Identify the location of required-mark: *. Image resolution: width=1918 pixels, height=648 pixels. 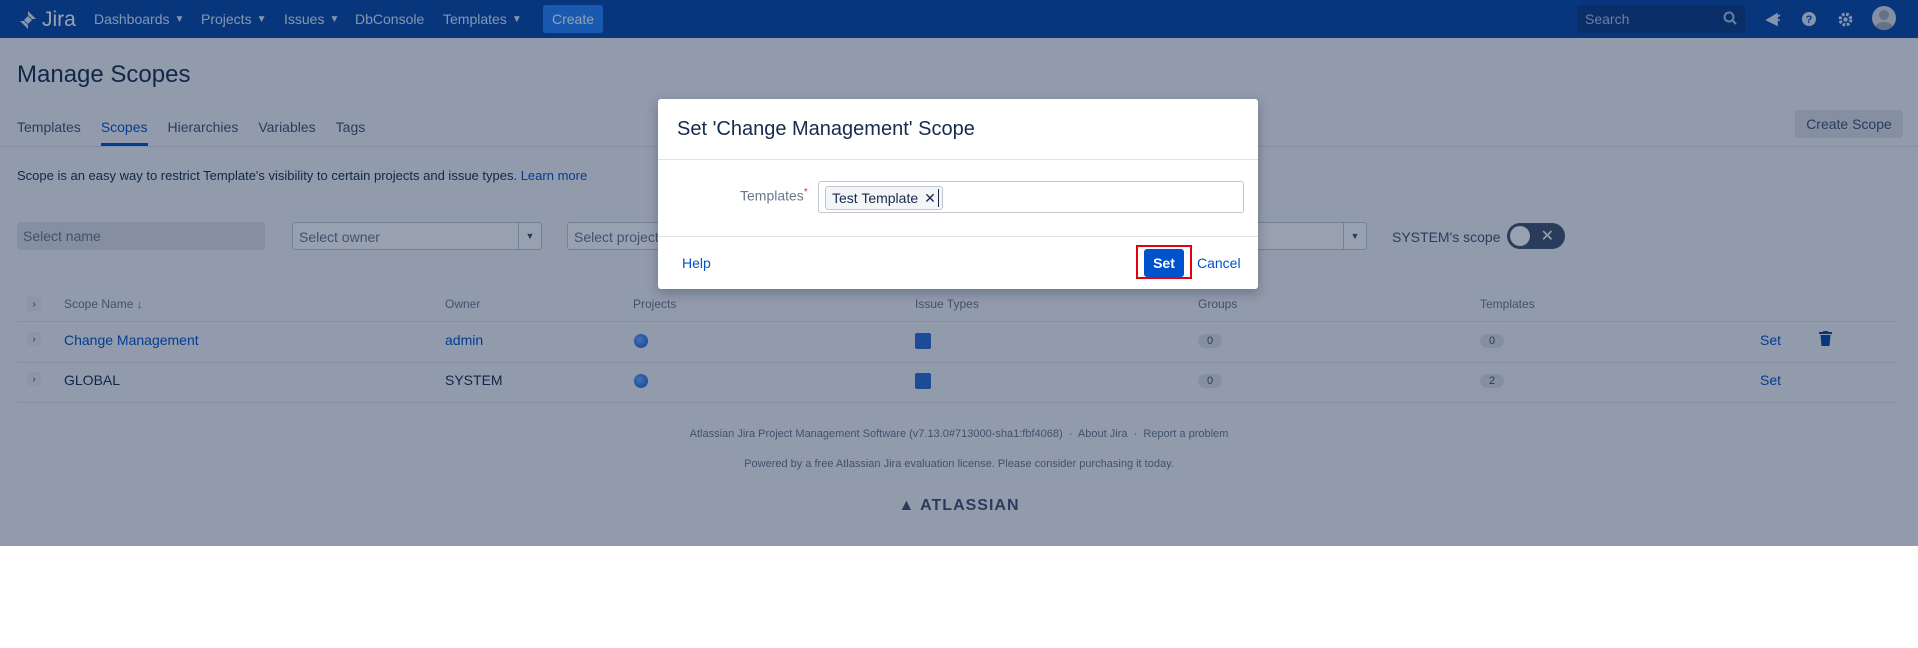
(805, 192).